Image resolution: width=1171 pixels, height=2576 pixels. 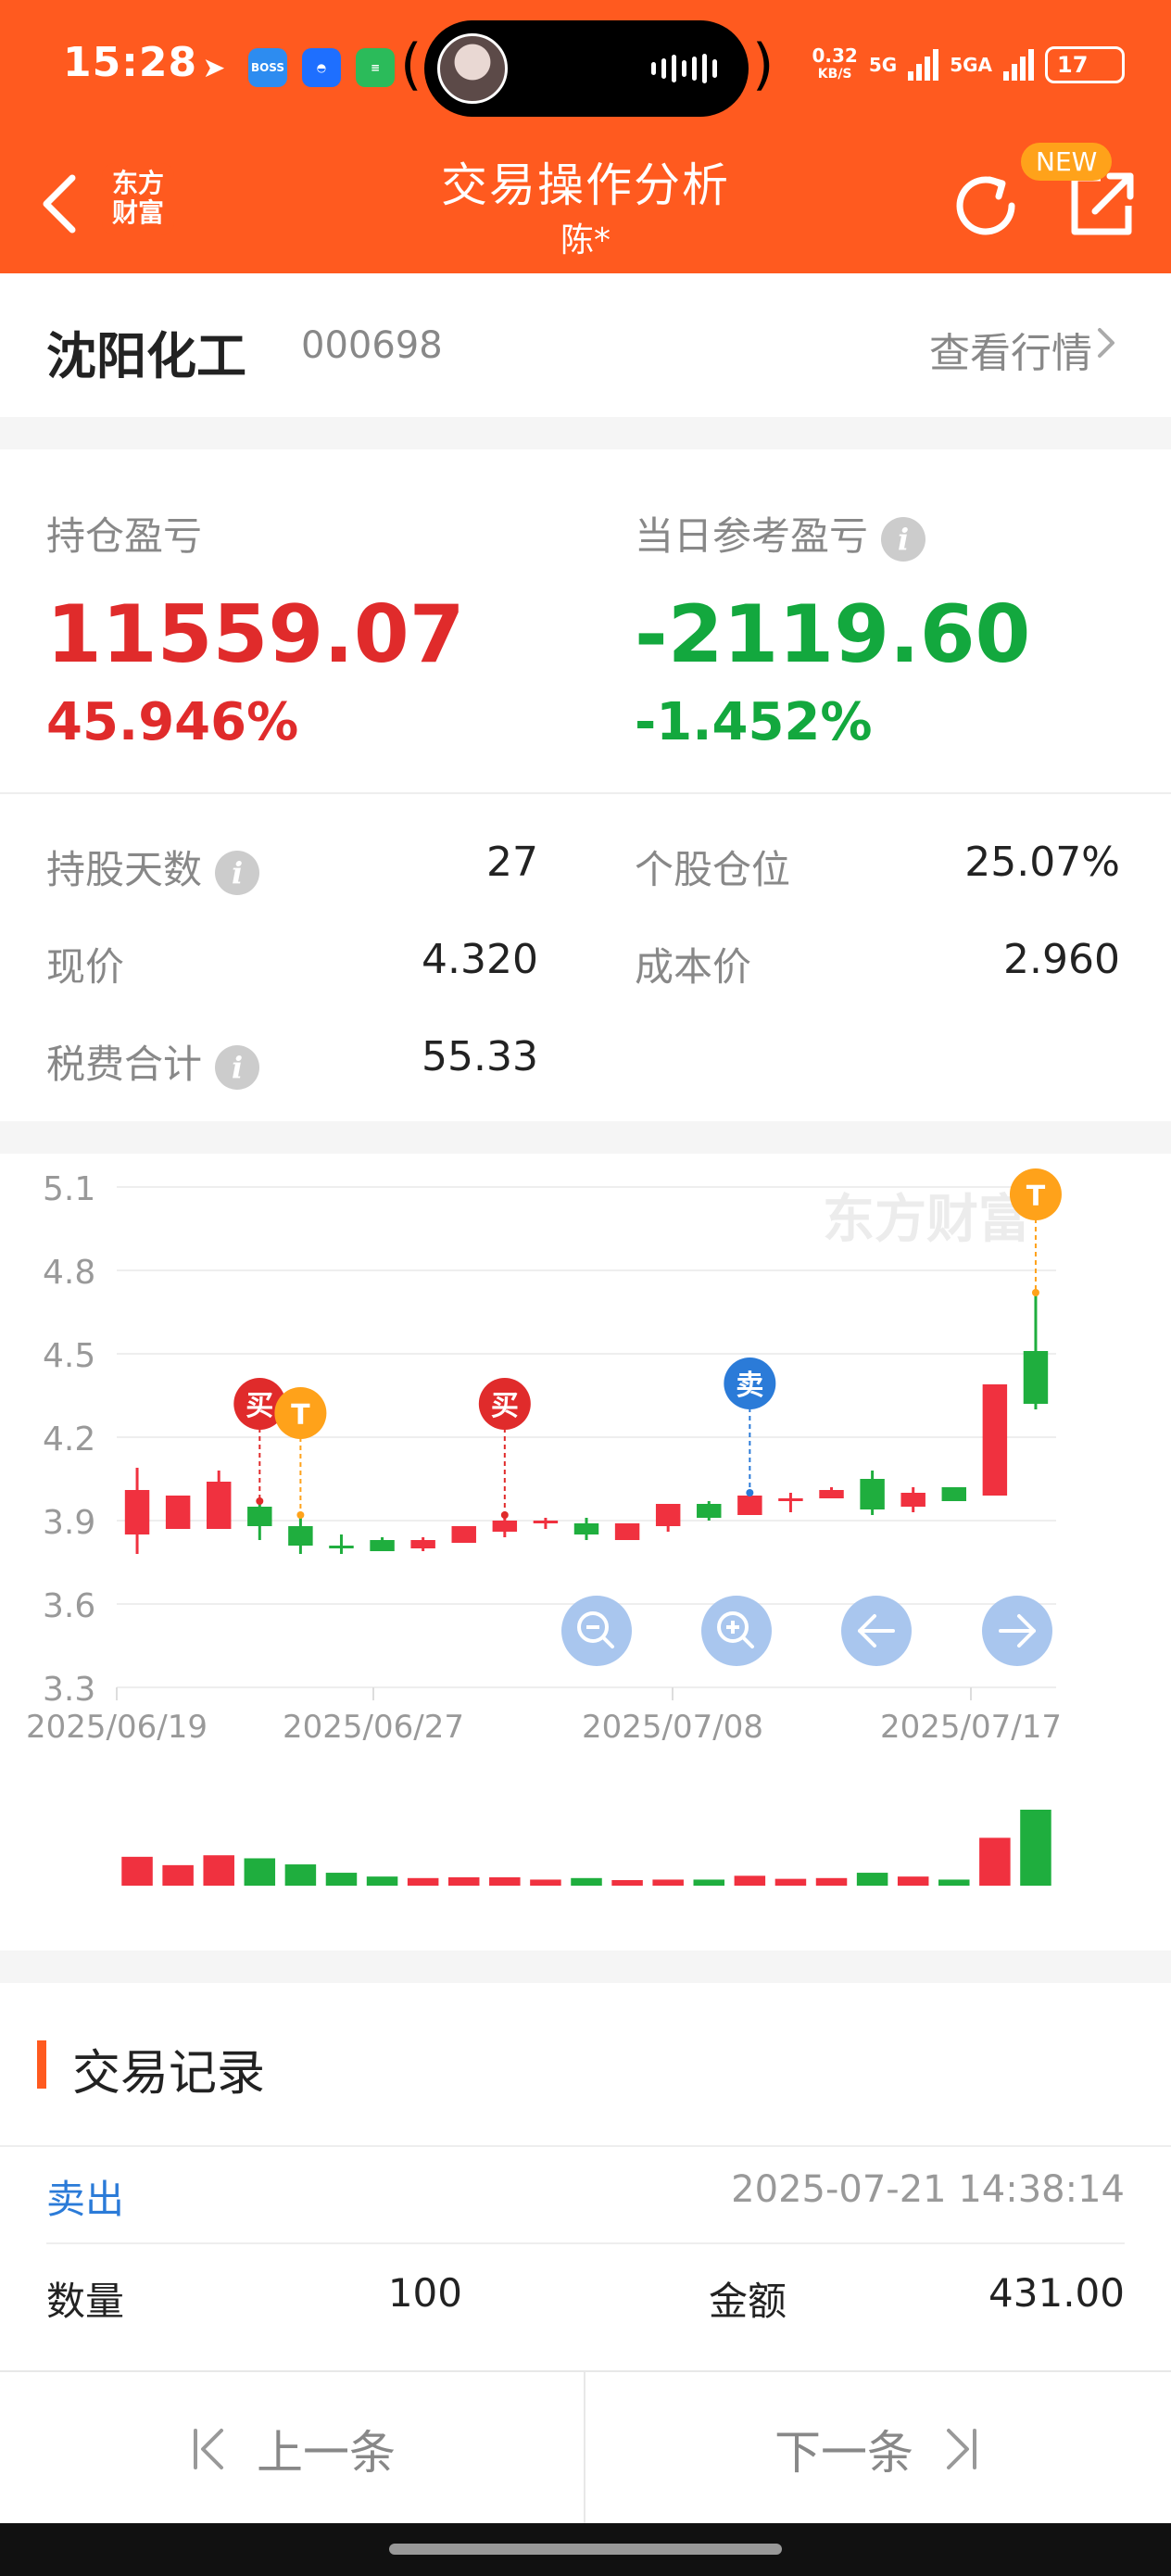 What do you see at coordinates (214, 68) in the screenshot?
I see `telegram-notification-icon: ➤` at bounding box center [214, 68].